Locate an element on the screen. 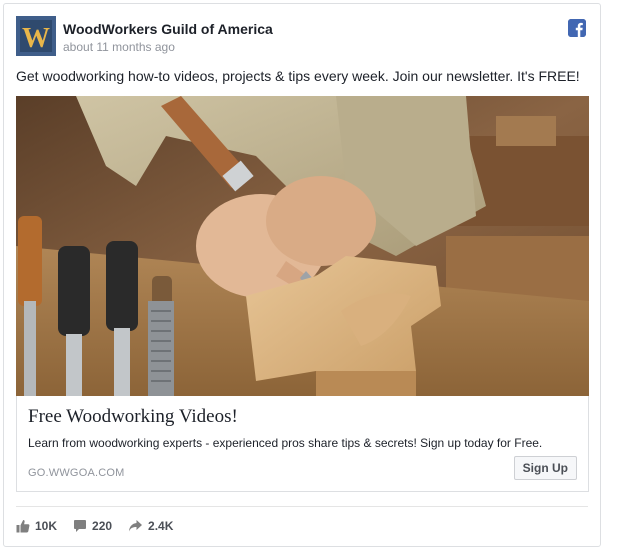 This screenshot has height=554, width=617. shares-value: 2.4K is located at coordinates (161, 526).